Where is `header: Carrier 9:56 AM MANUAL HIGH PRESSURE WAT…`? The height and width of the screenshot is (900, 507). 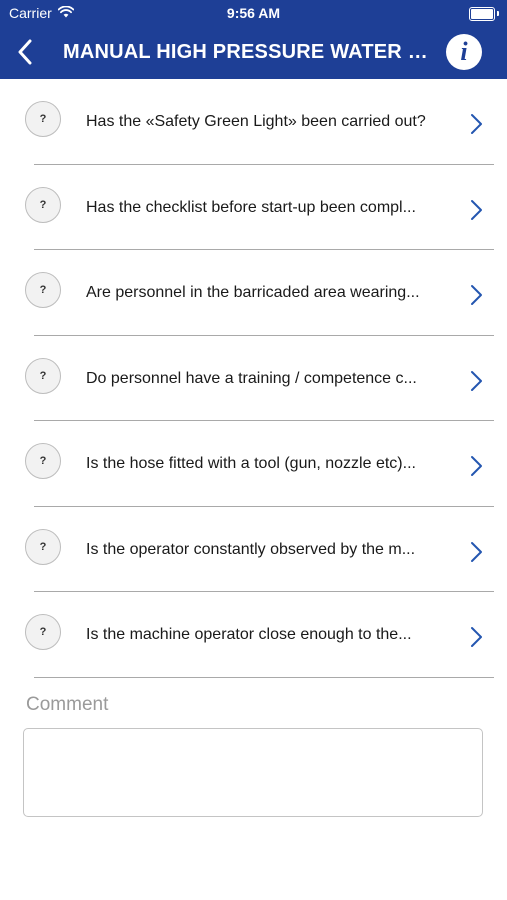 header: Carrier 9:56 AM MANUAL HIGH PRESSURE WAT… is located at coordinates (253, 39).